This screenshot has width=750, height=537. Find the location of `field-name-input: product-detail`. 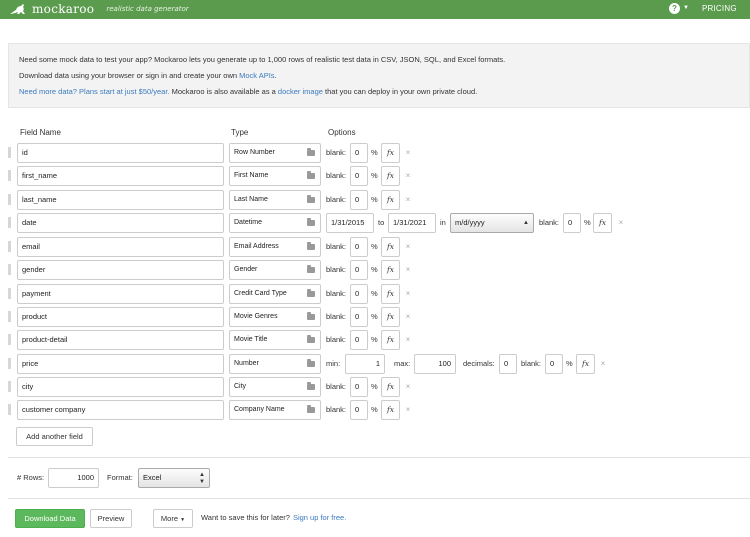

field-name-input: product-detail is located at coordinates (120, 340).